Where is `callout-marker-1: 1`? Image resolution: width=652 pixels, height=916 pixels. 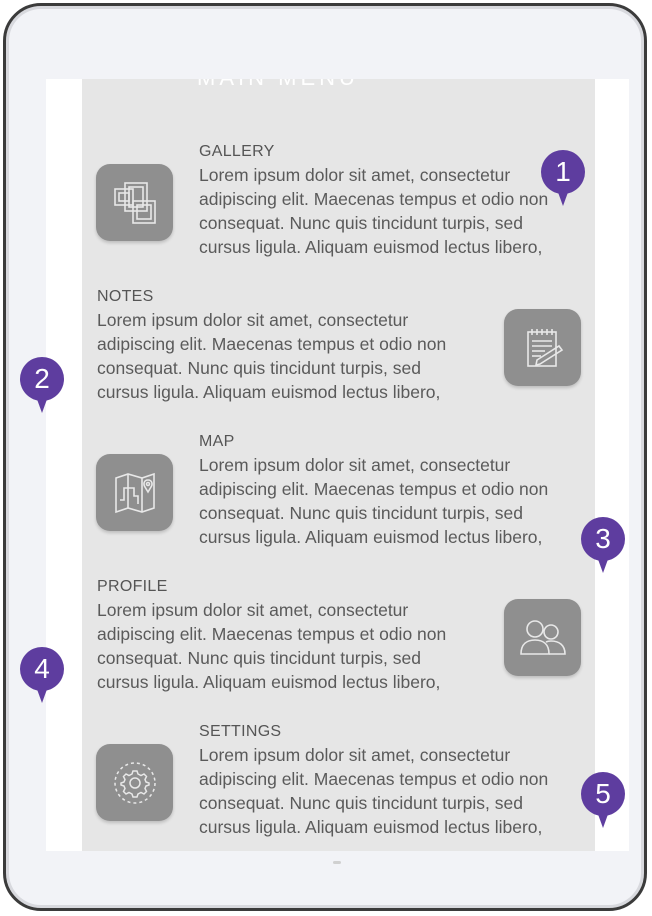 callout-marker-1: 1 is located at coordinates (563, 178).